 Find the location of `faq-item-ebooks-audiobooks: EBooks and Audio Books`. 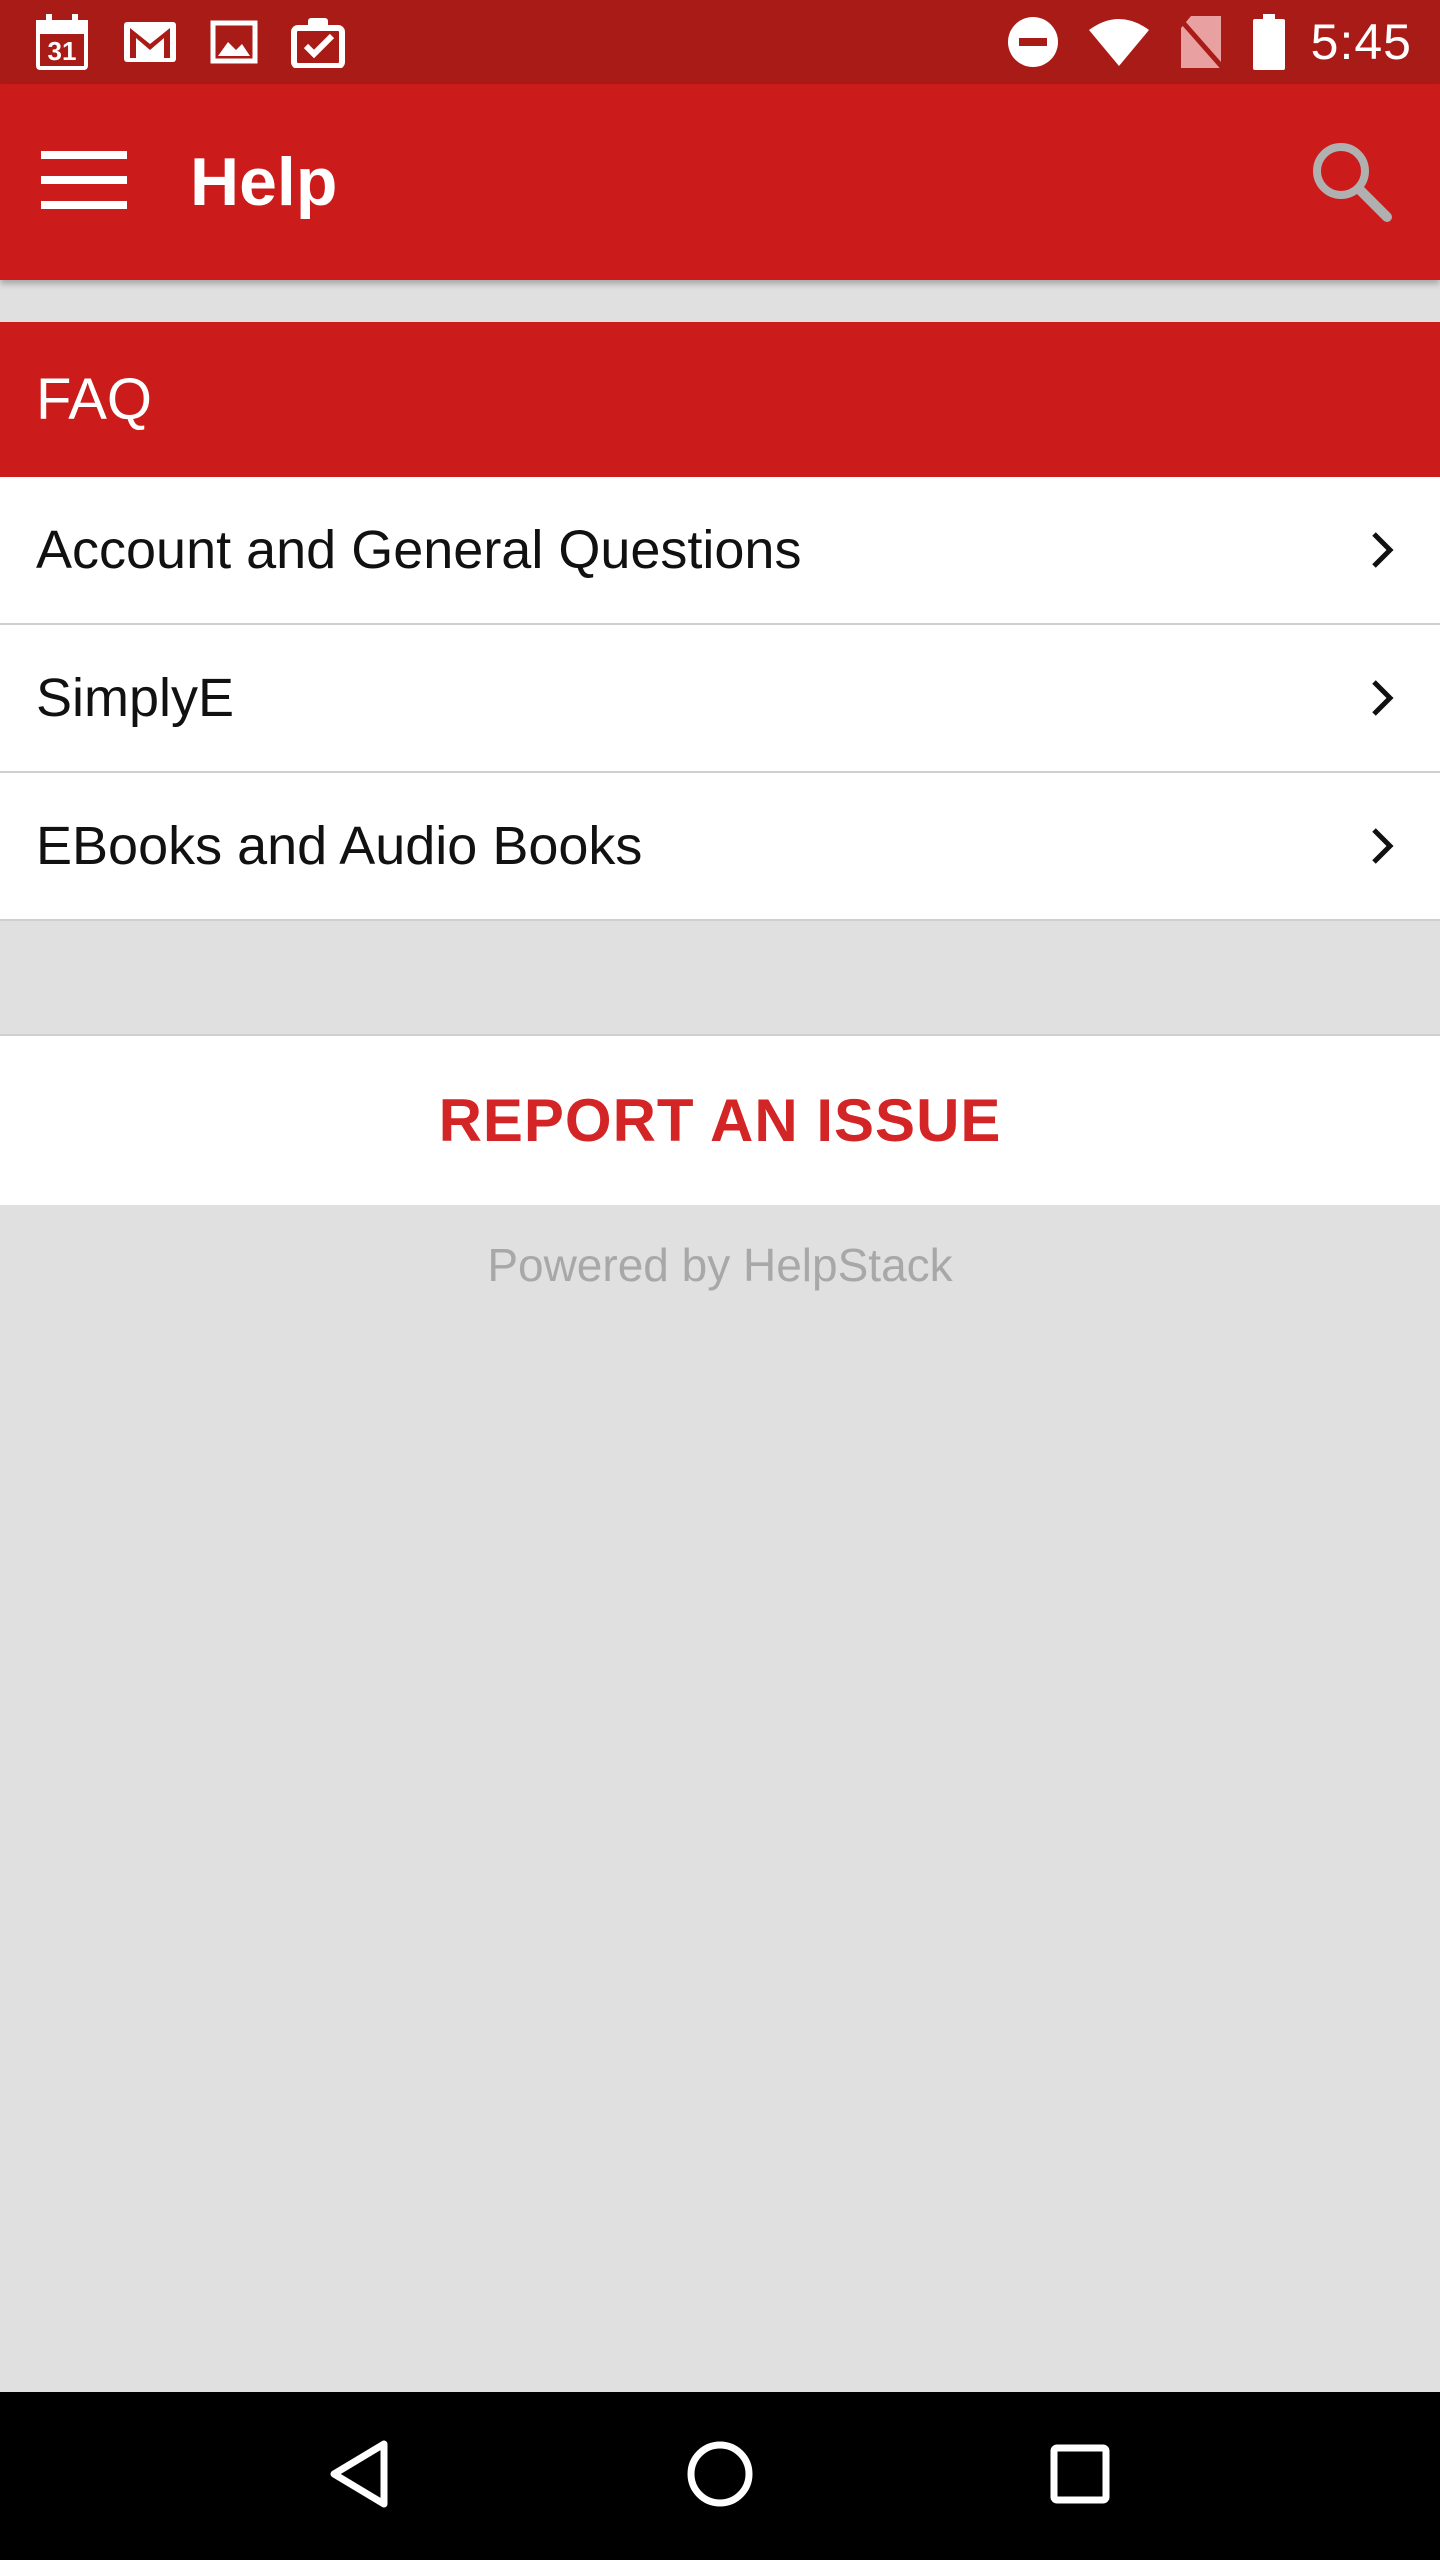

faq-item-ebooks-audiobooks: EBooks and Audio Books is located at coordinates (720, 847).